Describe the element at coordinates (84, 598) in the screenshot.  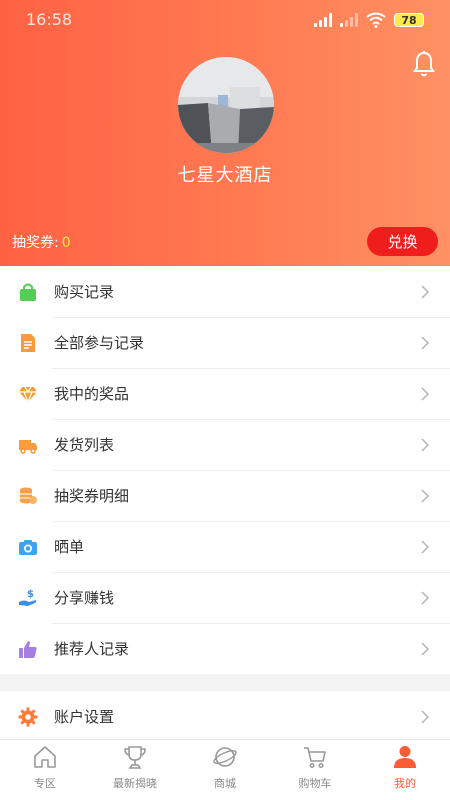
I see `menu-label: 分享赚钱` at that location.